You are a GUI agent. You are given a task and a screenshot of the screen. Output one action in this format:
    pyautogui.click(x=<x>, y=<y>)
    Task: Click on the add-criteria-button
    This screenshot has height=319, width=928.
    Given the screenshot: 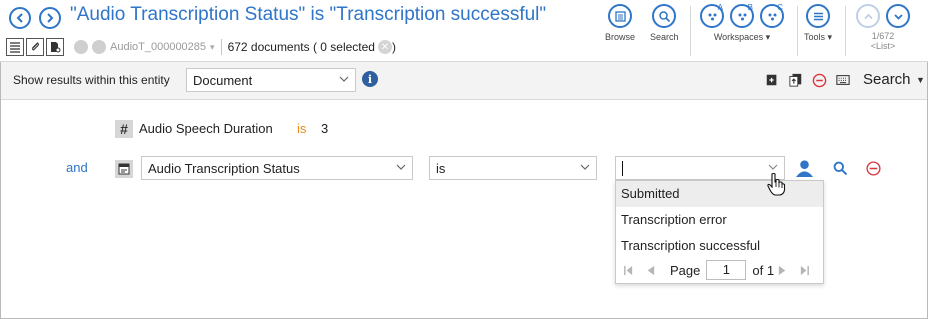 What is the action you would take?
    pyautogui.click(x=772, y=80)
    